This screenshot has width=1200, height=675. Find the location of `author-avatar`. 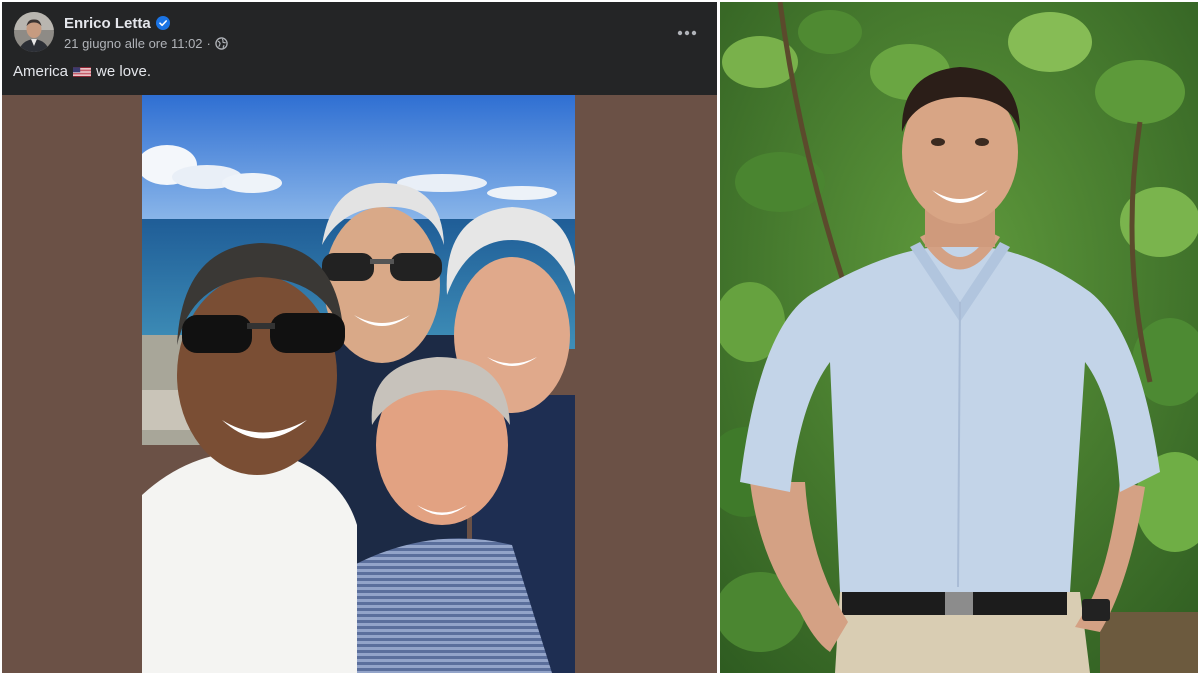

author-avatar is located at coordinates (34, 32).